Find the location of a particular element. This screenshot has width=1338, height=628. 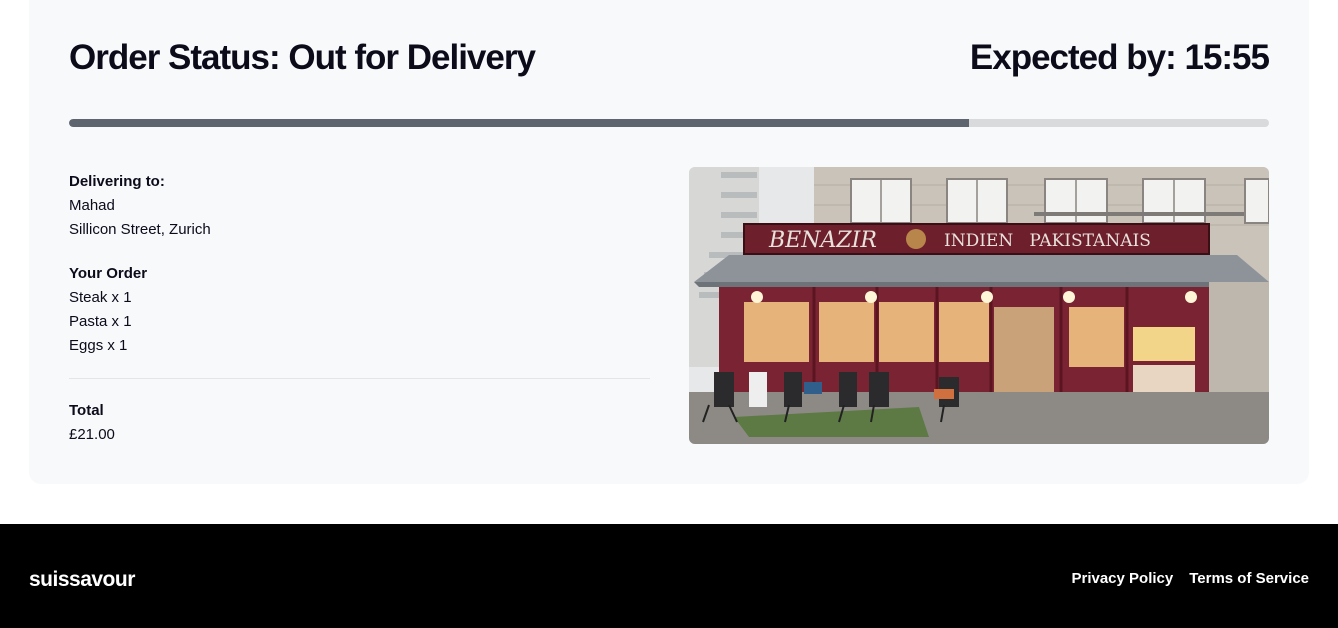

order-status-title: Order Status: Out for Delivery is located at coordinates (302, 57).